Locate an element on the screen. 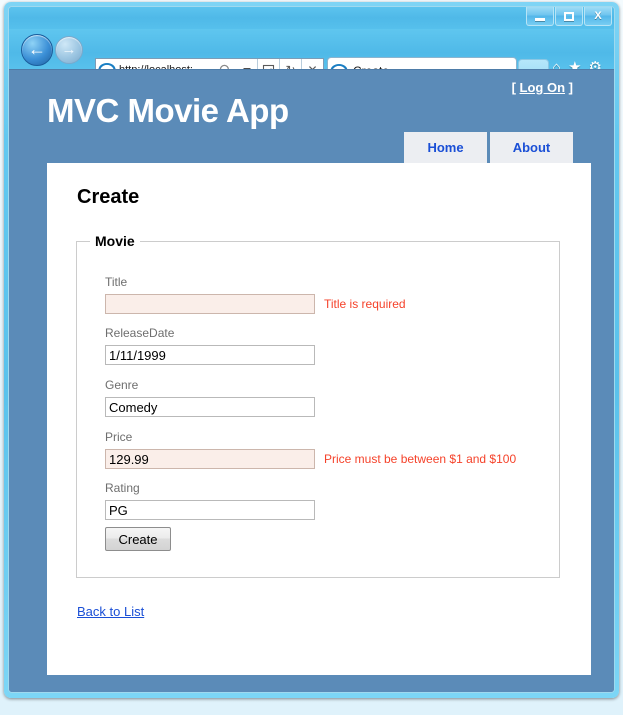 This screenshot has width=623, height=715. release-date-input is located at coordinates (210, 355).